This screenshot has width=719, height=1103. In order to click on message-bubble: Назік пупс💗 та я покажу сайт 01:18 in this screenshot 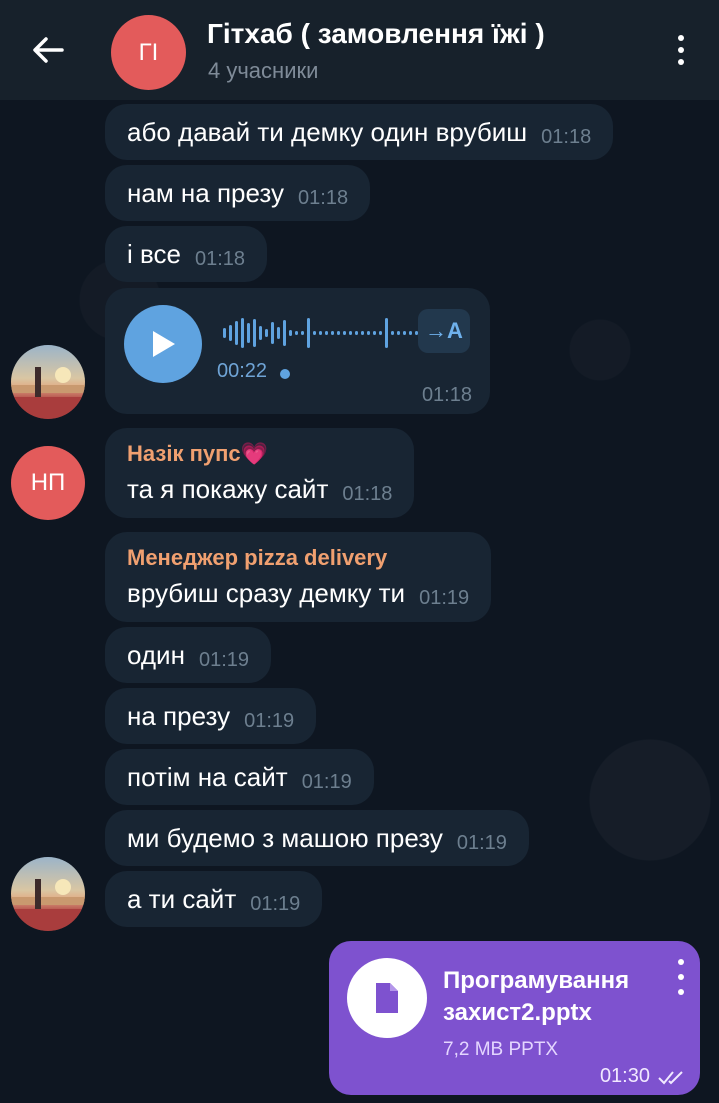, I will do `click(260, 473)`.